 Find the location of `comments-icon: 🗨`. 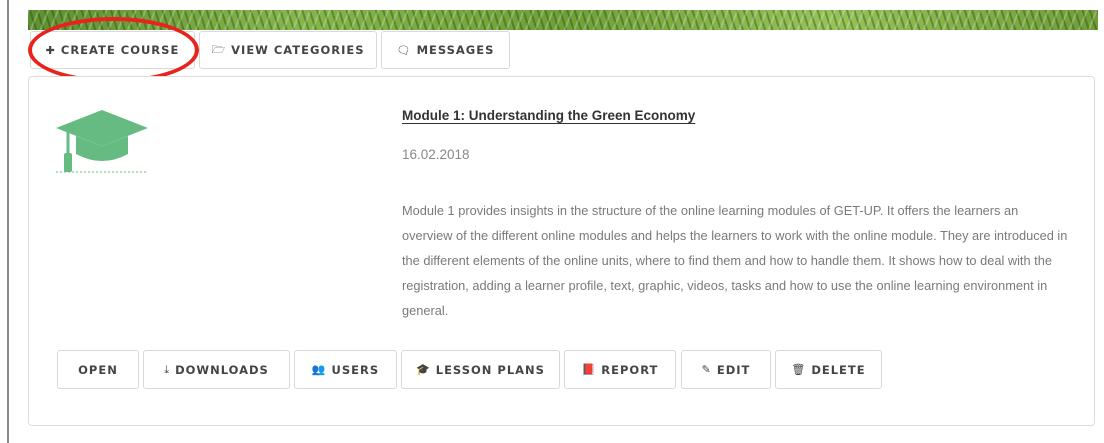

comments-icon: 🗨 is located at coordinates (403, 50).